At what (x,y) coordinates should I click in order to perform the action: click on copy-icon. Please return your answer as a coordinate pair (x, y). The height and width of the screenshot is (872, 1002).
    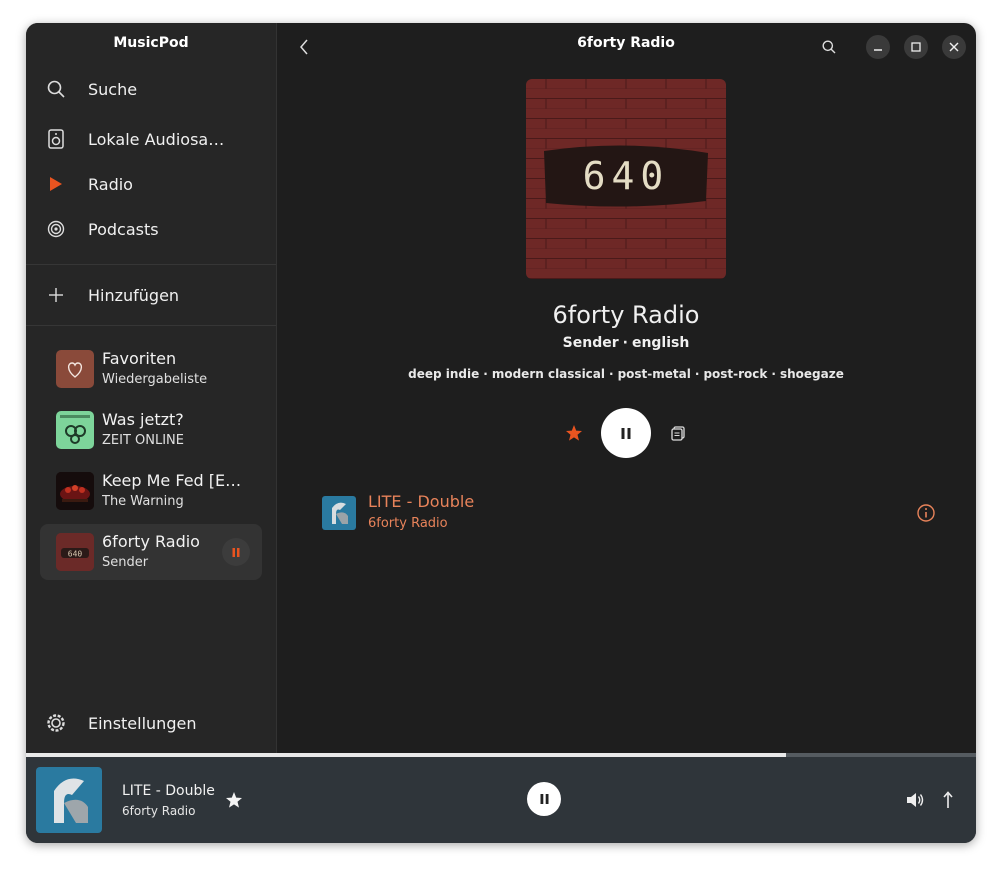
    Looking at the image, I should click on (678, 433).